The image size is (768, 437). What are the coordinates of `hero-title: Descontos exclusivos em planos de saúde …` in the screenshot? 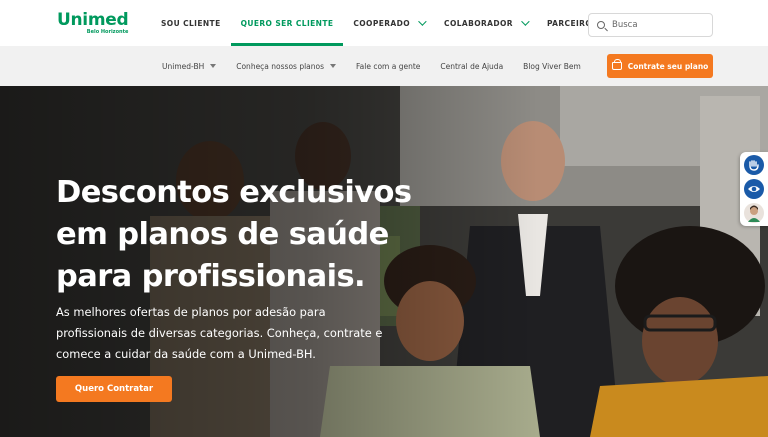 It's located at (236, 235).